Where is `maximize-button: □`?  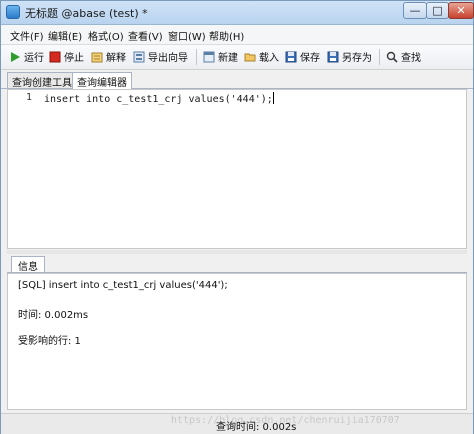
maximize-button: □ is located at coordinates (437, 10).